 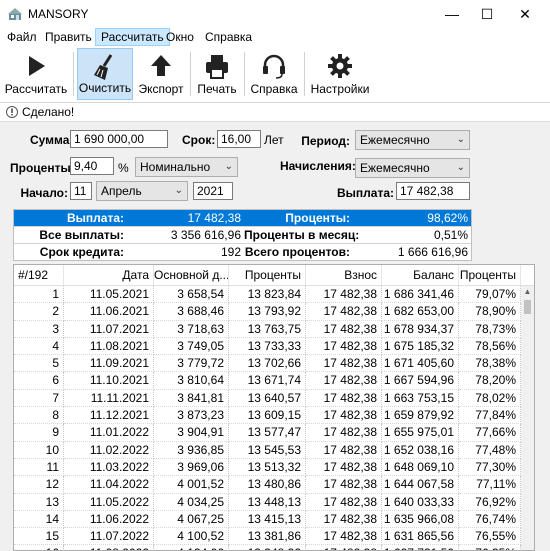 I want to click on scroll-up-icon: ▲, so click(x=527, y=292).